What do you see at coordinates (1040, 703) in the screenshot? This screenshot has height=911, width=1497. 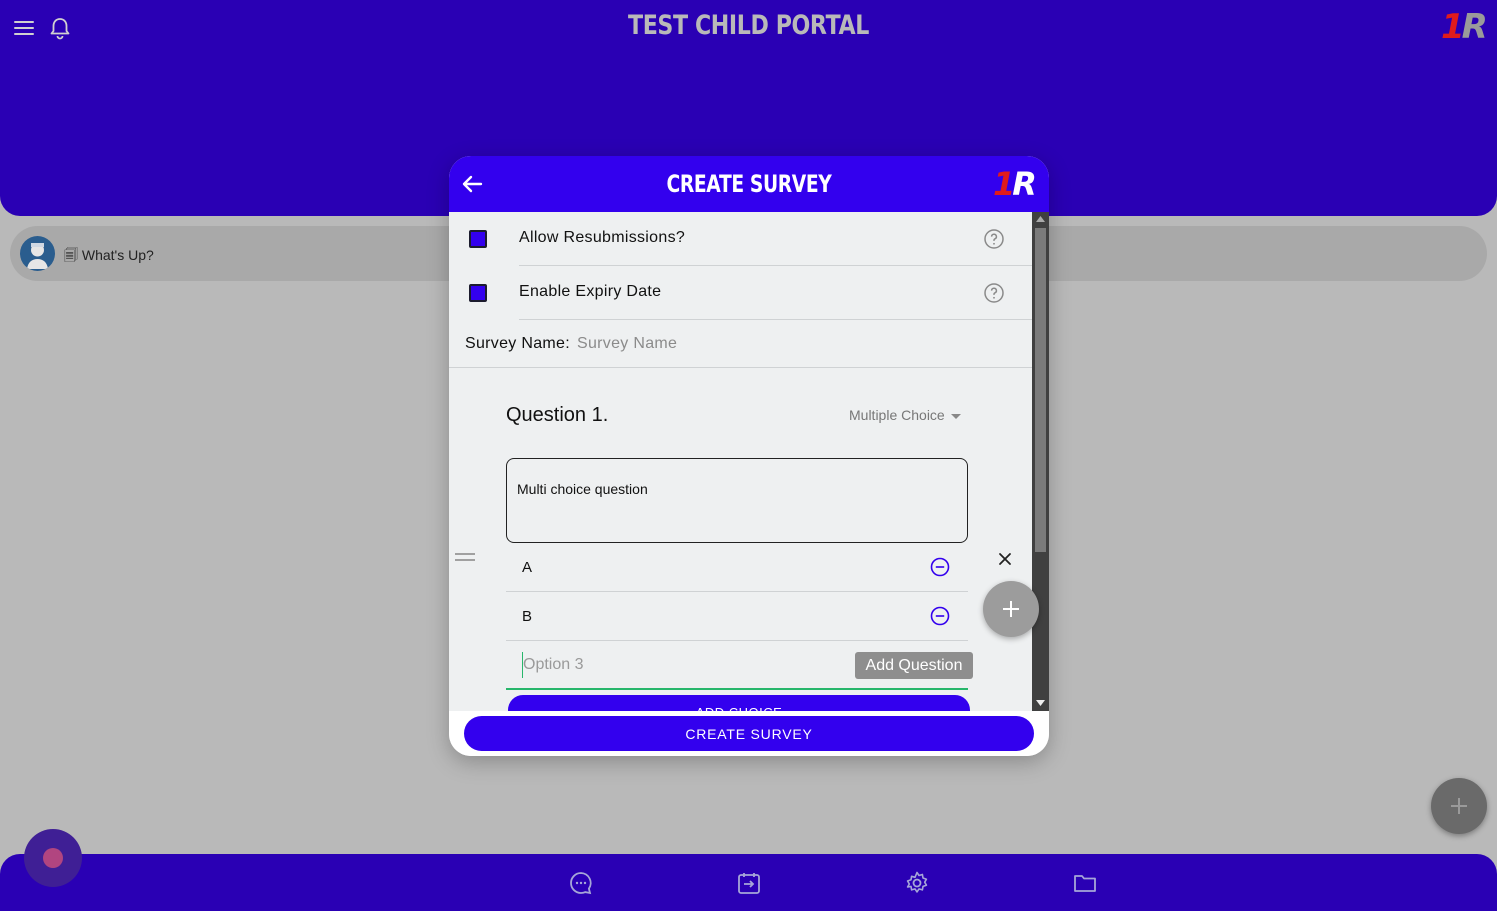 I see `scroll-down-icon` at bounding box center [1040, 703].